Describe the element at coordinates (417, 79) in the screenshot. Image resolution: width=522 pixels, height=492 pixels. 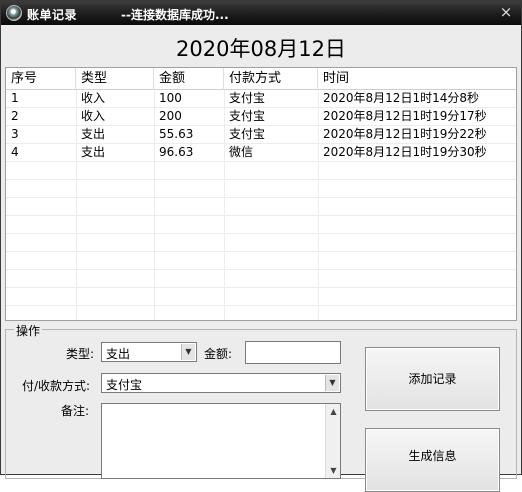
I see `column-header-time: 时间` at that location.